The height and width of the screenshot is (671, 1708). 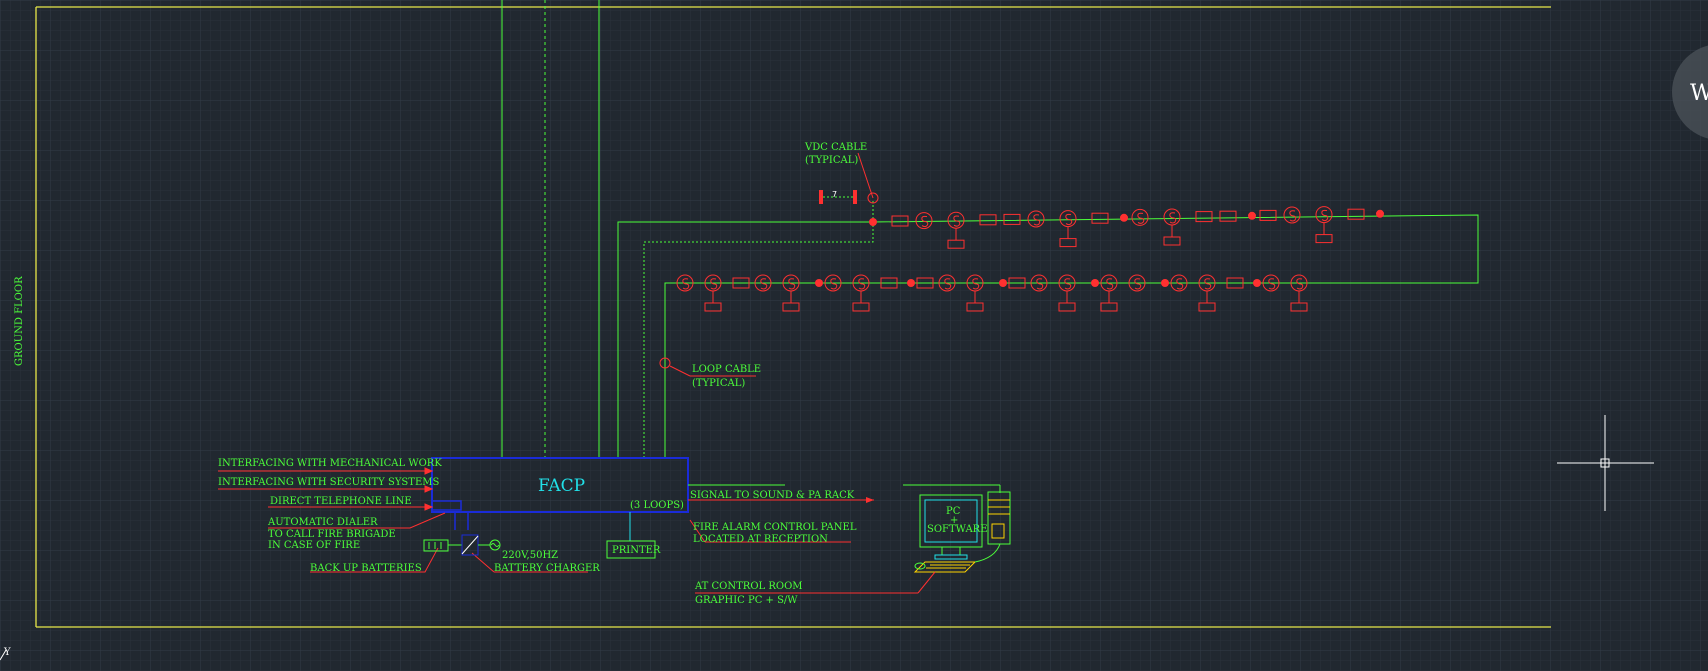 What do you see at coordinates (328, 482) in the screenshot?
I see `interfacing-security-label: INTERFACING WITH SECURITY SYSTEMS` at bounding box center [328, 482].